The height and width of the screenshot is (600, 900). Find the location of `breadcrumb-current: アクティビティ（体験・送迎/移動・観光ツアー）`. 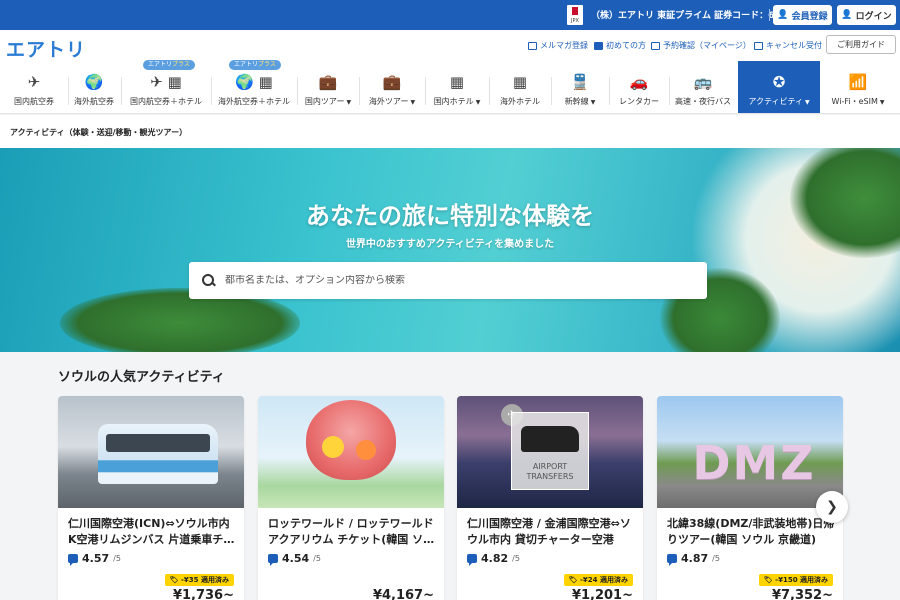

breadcrumb-current: アクティビティ（体験・送迎/移動・観光ツアー） is located at coordinates (99, 132).